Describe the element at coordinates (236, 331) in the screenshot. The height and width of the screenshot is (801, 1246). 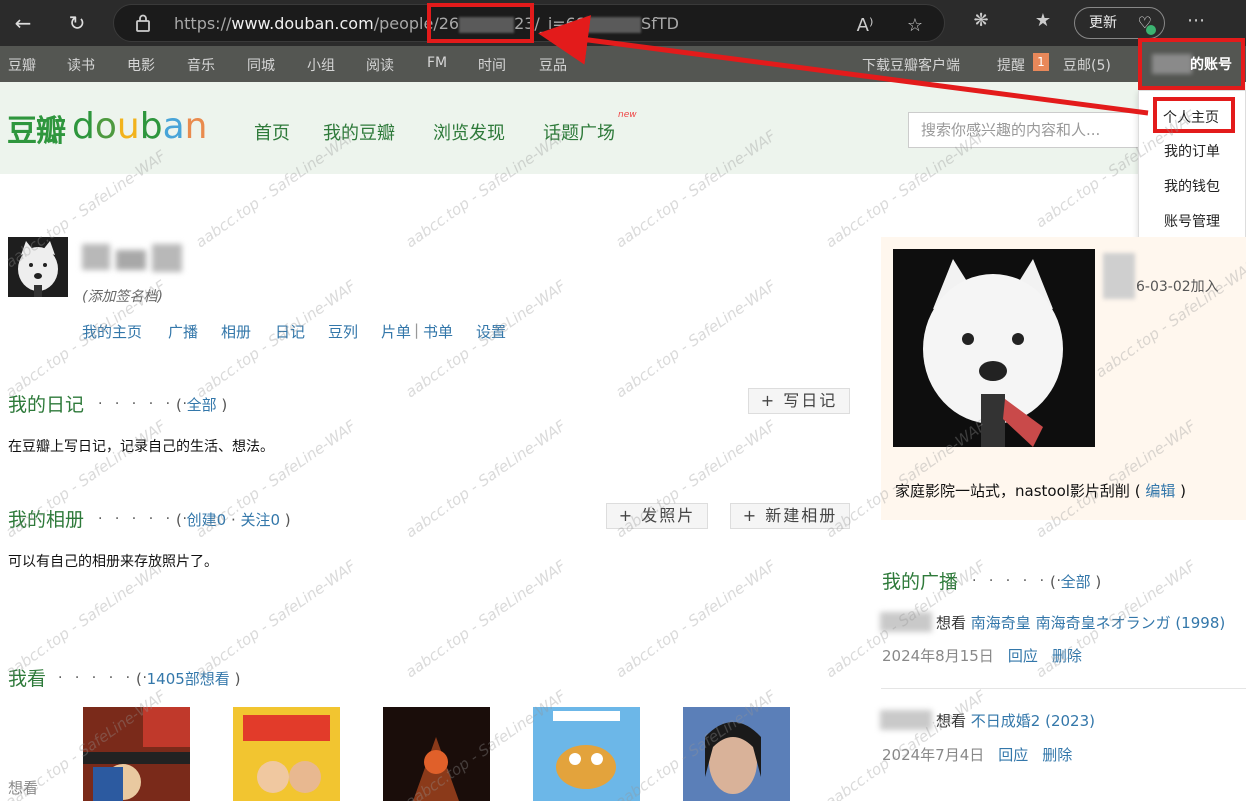
I see `profile-link-album: 相册` at that location.